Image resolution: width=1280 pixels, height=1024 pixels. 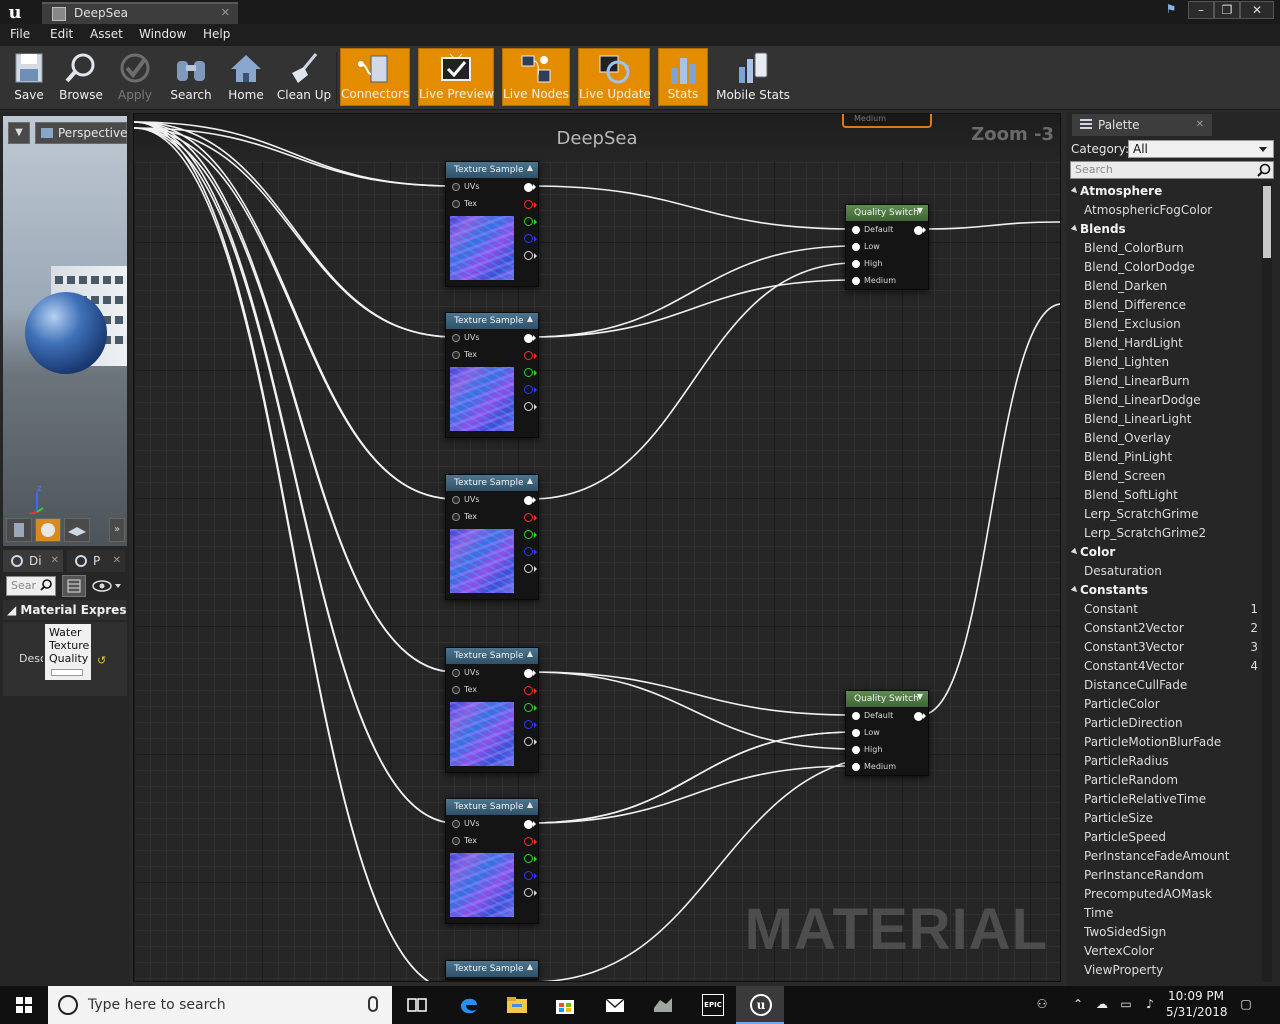 I want to click on texture-sample-node: Texture Sample ▲, so click(x=492, y=970).